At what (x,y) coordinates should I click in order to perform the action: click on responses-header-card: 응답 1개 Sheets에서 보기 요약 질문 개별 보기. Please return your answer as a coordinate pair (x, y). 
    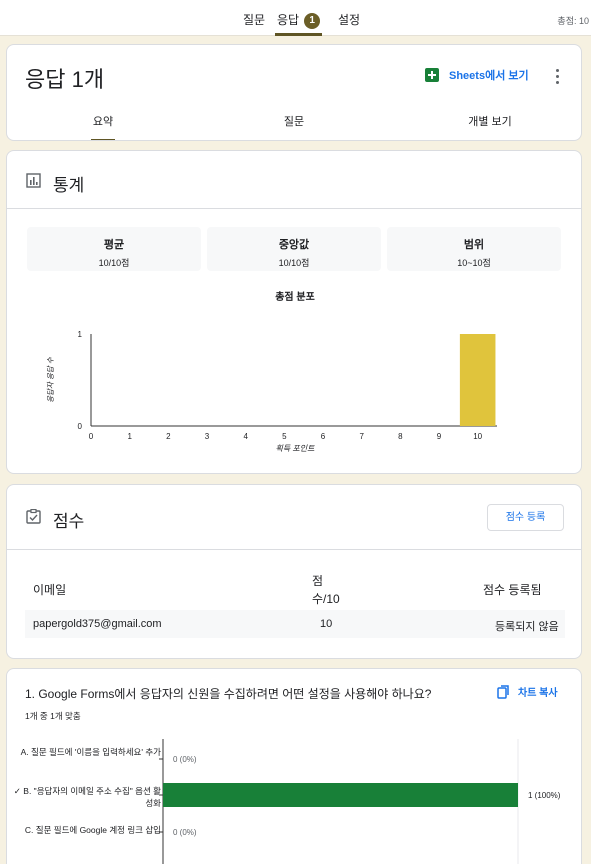
    Looking at the image, I should click on (294, 92).